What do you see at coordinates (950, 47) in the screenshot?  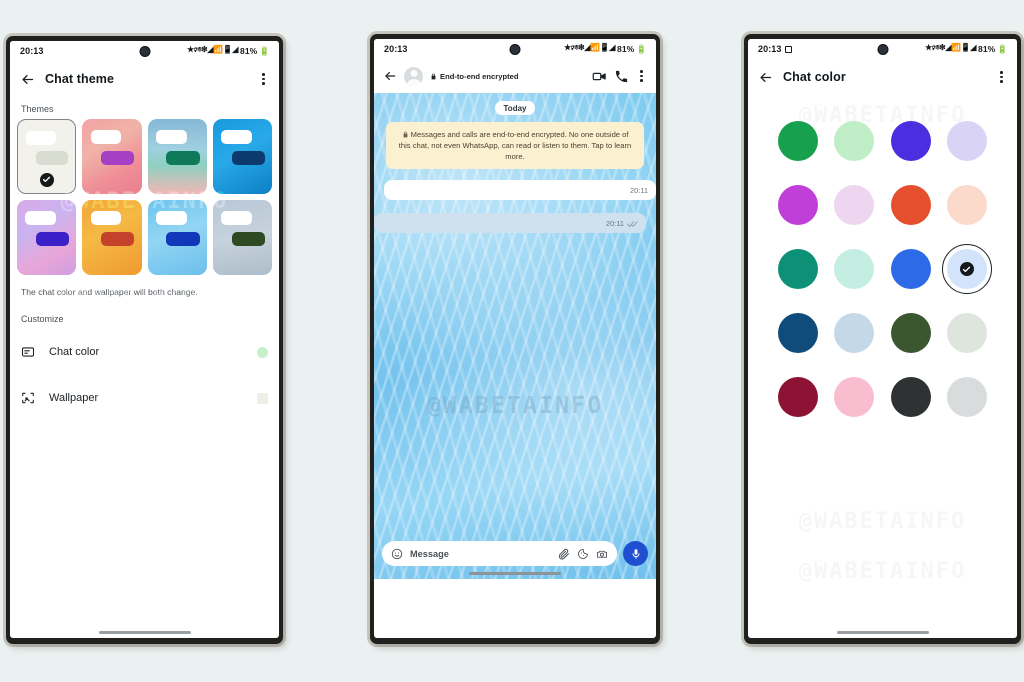 I see `status-icons: ★︎🕫❇◢📶📱◢` at bounding box center [950, 47].